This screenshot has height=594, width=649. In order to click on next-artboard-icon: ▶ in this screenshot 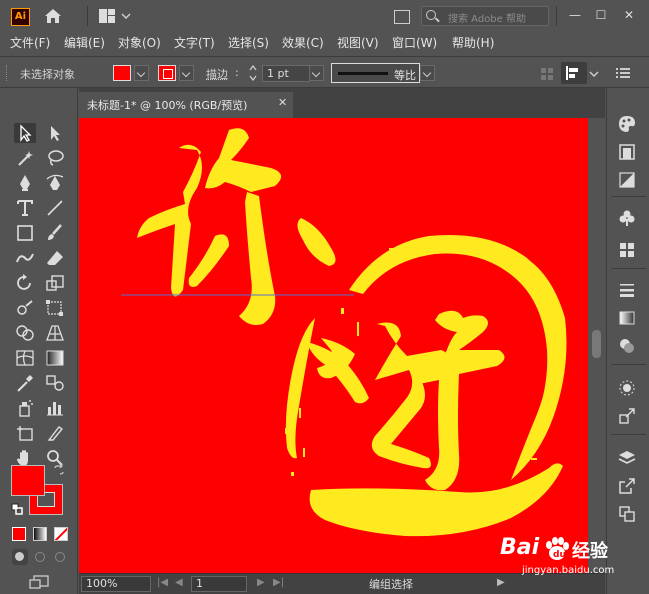, I will do `click(261, 582)`.